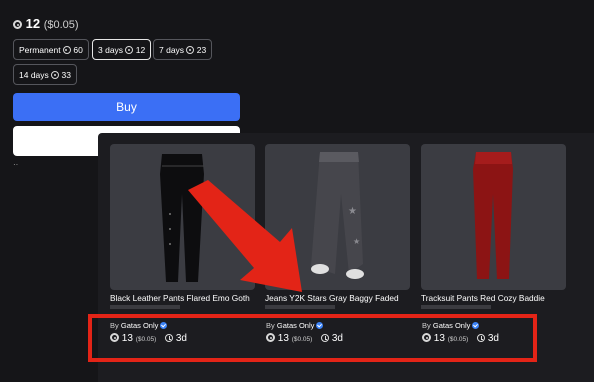  Describe the element at coordinates (78, 50) in the screenshot. I see `option-price: 60` at that location.